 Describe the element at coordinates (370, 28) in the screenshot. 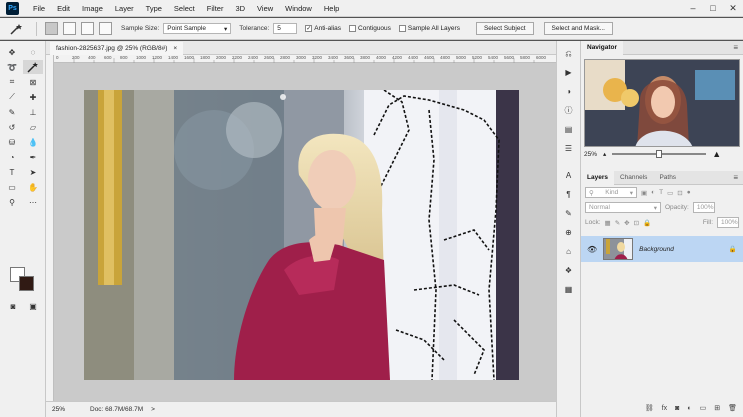

I see `contiguous-checkbox: Contiguous` at that location.